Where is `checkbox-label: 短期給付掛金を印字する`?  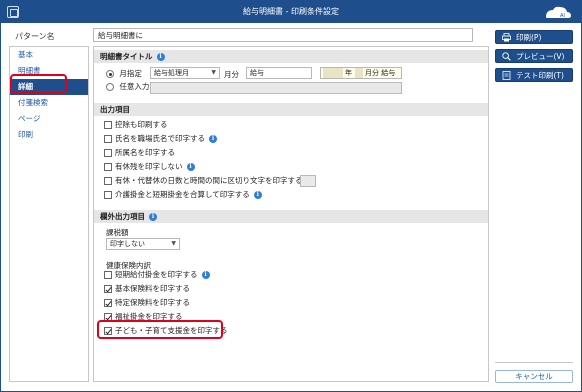
checkbox-label: 短期給付掛金を印字する is located at coordinates (156, 274).